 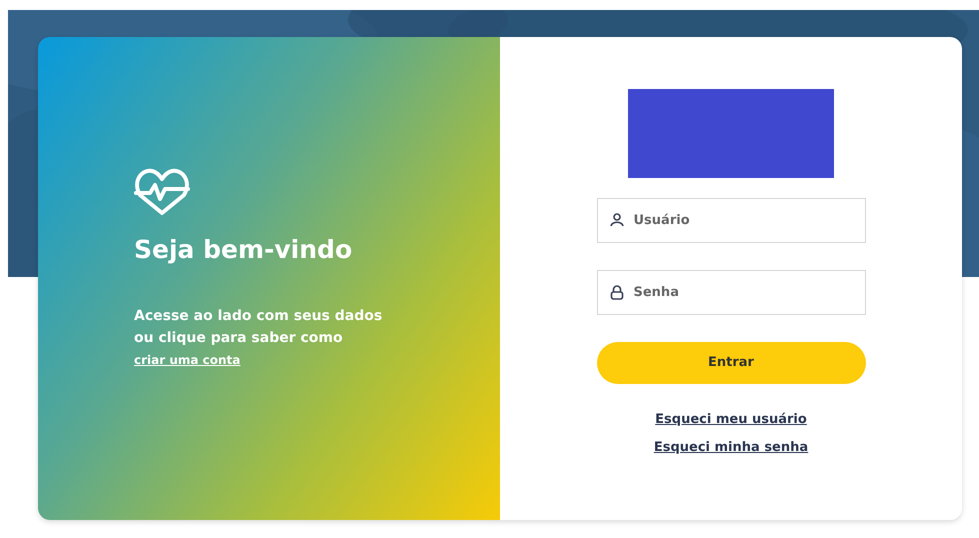 What do you see at coordinates (731, 420) in the screenshot?
I see `forgot-link: Esqueci meu usuário` at bounding box center [731, 420].